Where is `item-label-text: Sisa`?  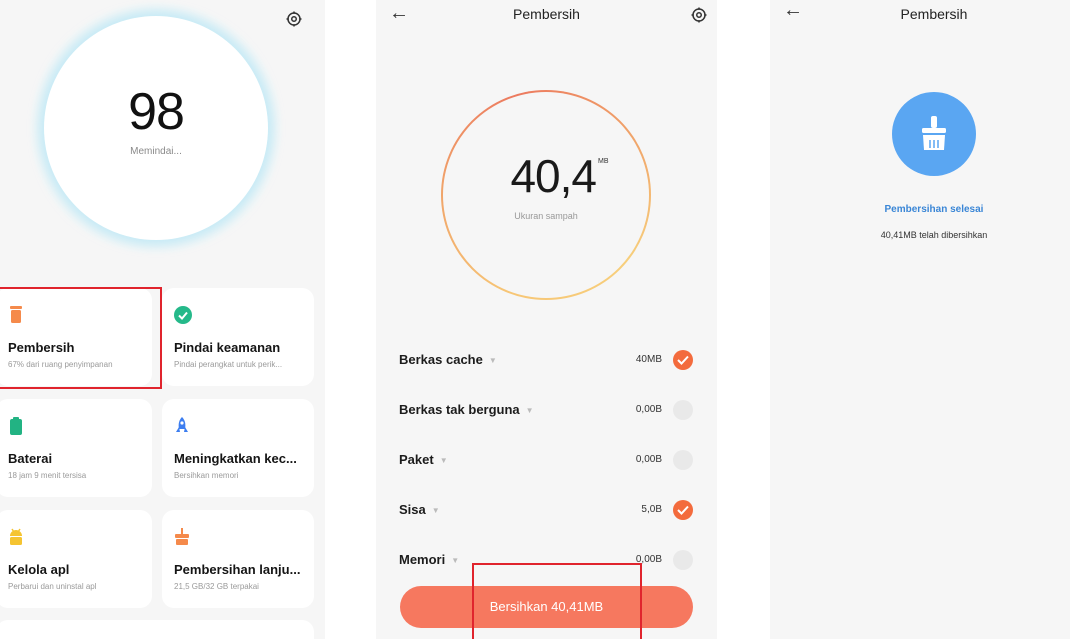
item-label-text: Sisa is located at coordinates (412, 509).